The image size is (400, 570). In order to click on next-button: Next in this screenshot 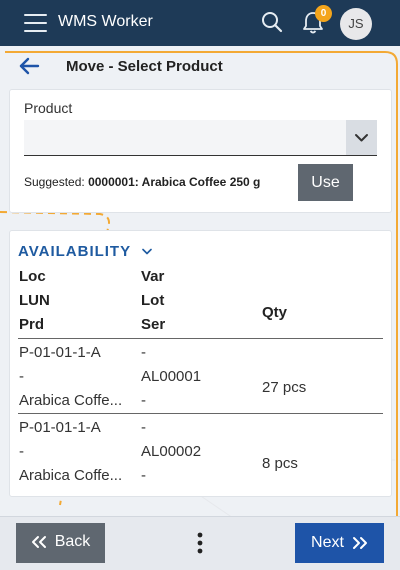, I will do `click(339, 543)`.